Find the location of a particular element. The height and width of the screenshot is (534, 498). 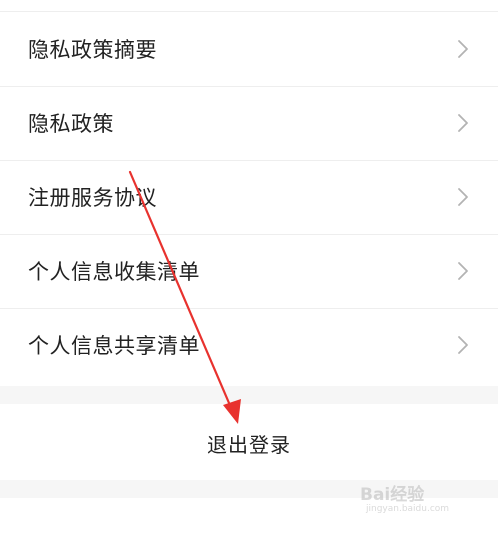

logout-label: 退出登录 is located at coordinates (249, 444).